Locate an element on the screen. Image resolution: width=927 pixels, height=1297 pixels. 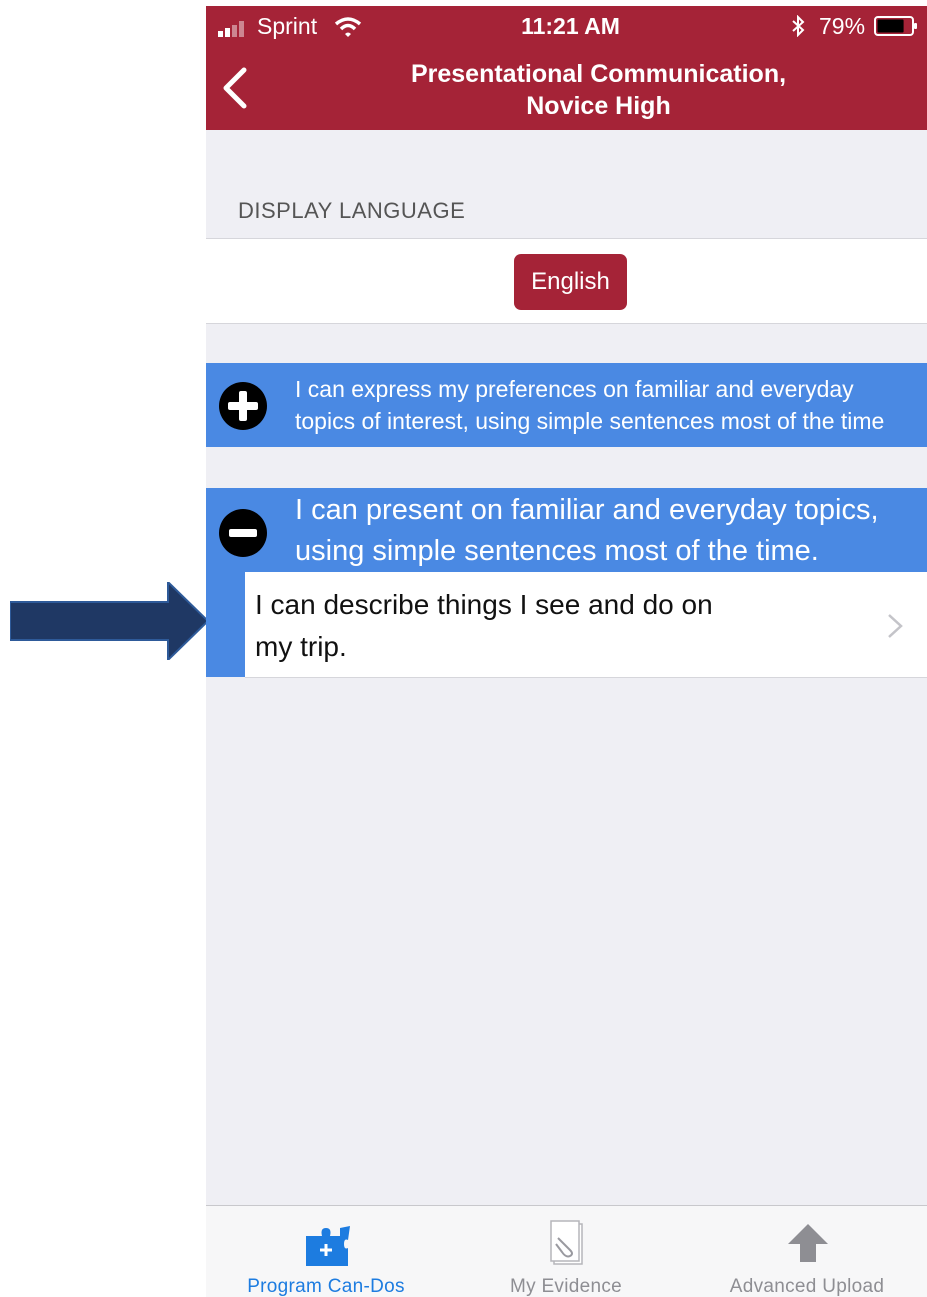
tab-my-evidence: My Evidence is located at coordinates (566, 1251).